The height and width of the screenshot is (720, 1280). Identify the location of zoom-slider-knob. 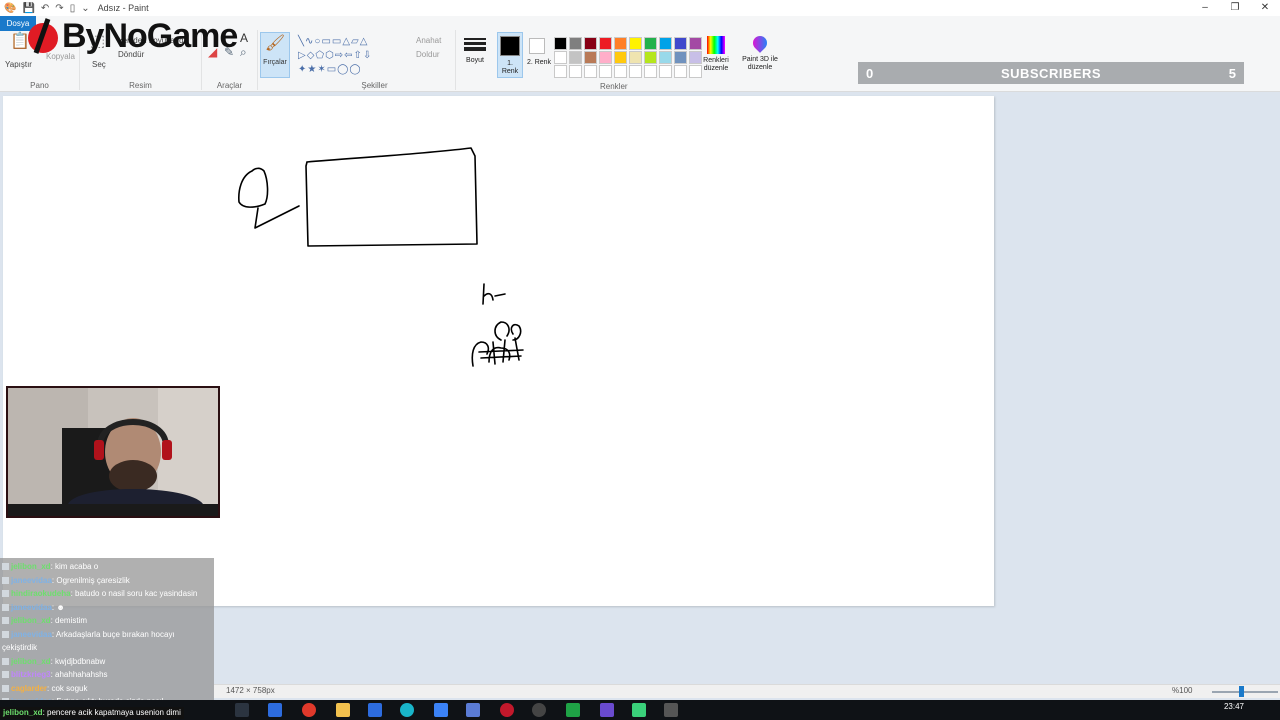
(1241, 691).